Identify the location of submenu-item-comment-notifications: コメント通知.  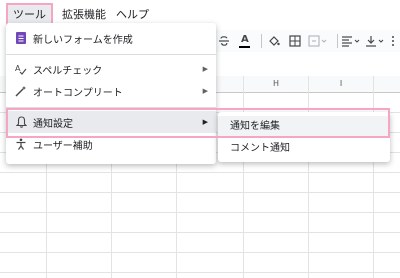
(304, 149).